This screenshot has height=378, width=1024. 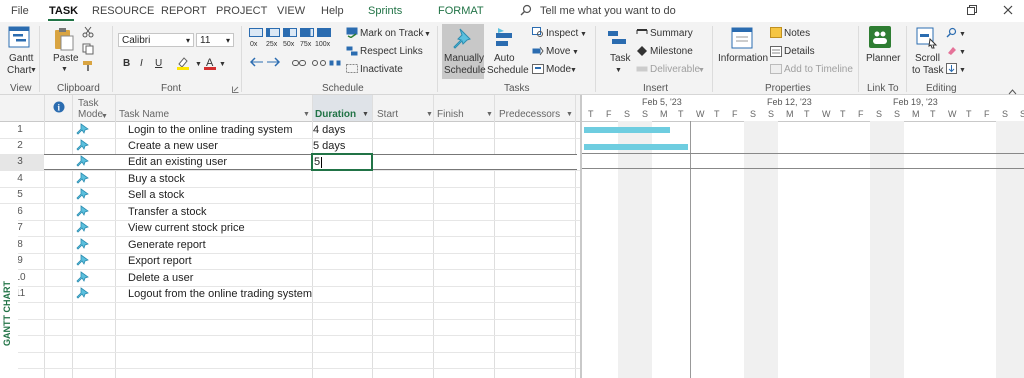 I want to click on manually-schedule-label-1: Manually, so click(x=464, y=58).